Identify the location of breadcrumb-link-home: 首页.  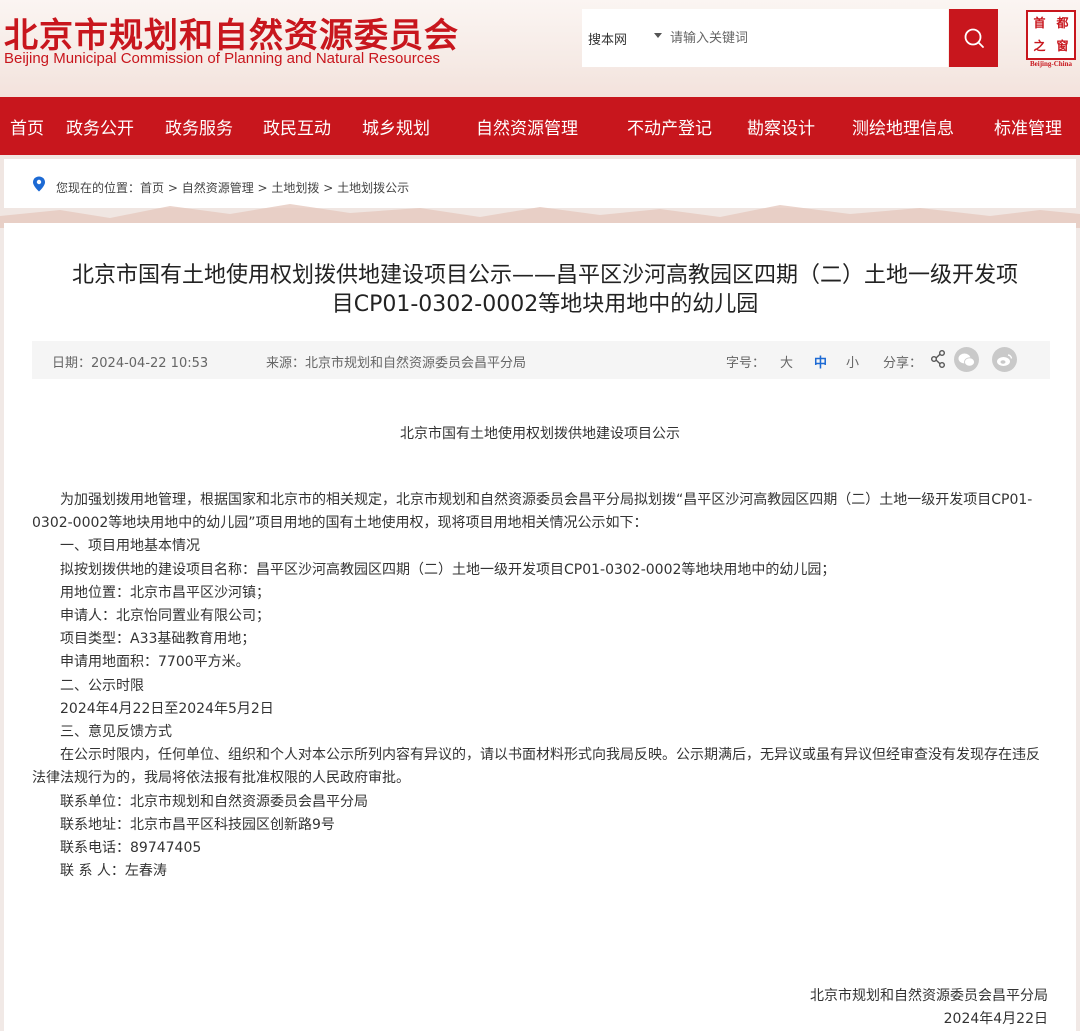
(152, 188).